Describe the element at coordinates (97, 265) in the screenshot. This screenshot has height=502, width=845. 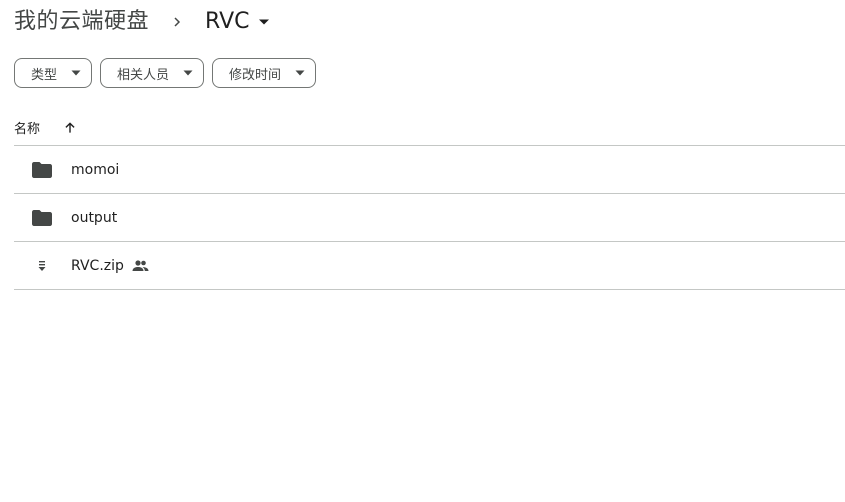
I see `file-name: RVC.zip` at that location.